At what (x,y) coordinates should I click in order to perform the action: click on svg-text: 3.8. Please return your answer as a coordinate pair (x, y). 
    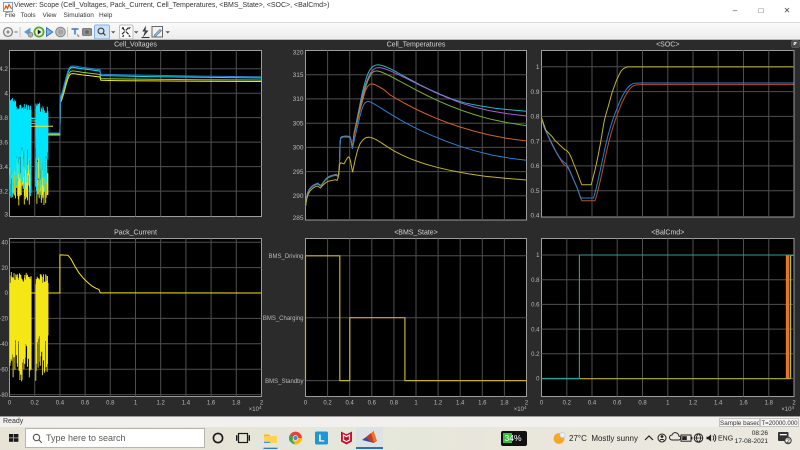
    Looking at the image, I should click on (4, 118).